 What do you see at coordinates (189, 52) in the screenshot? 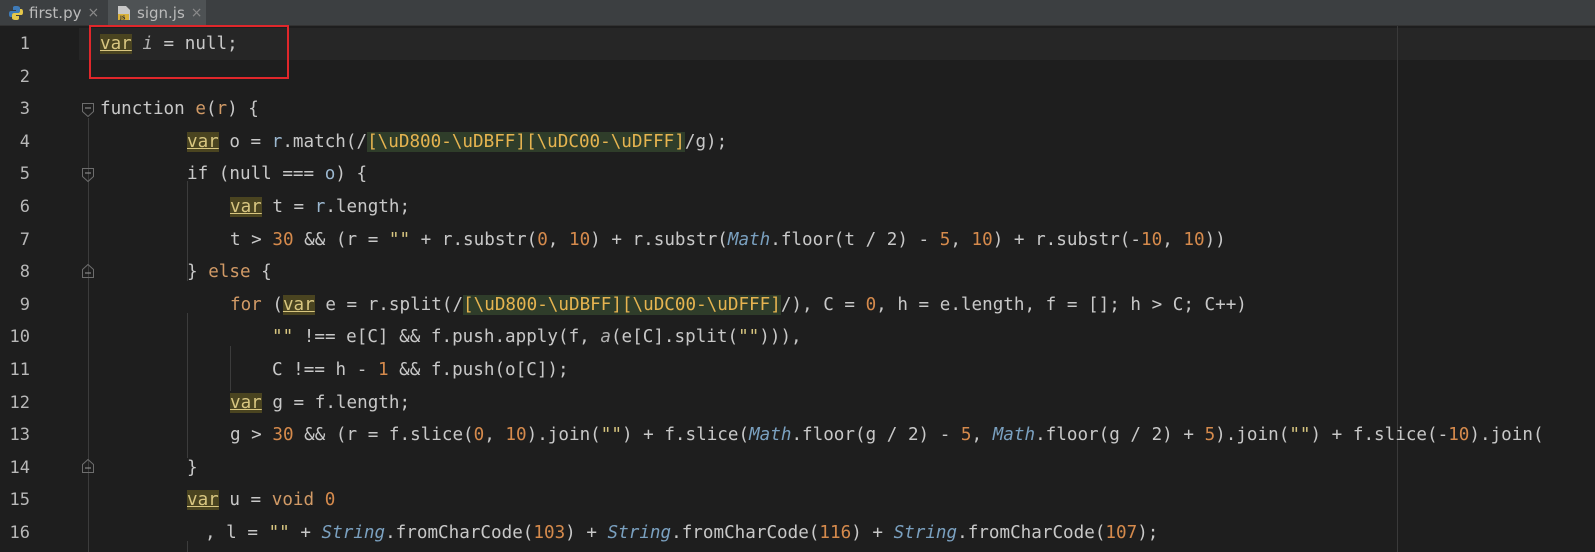
I see `annotation-highlight-box` at bounding box center [189, 52].